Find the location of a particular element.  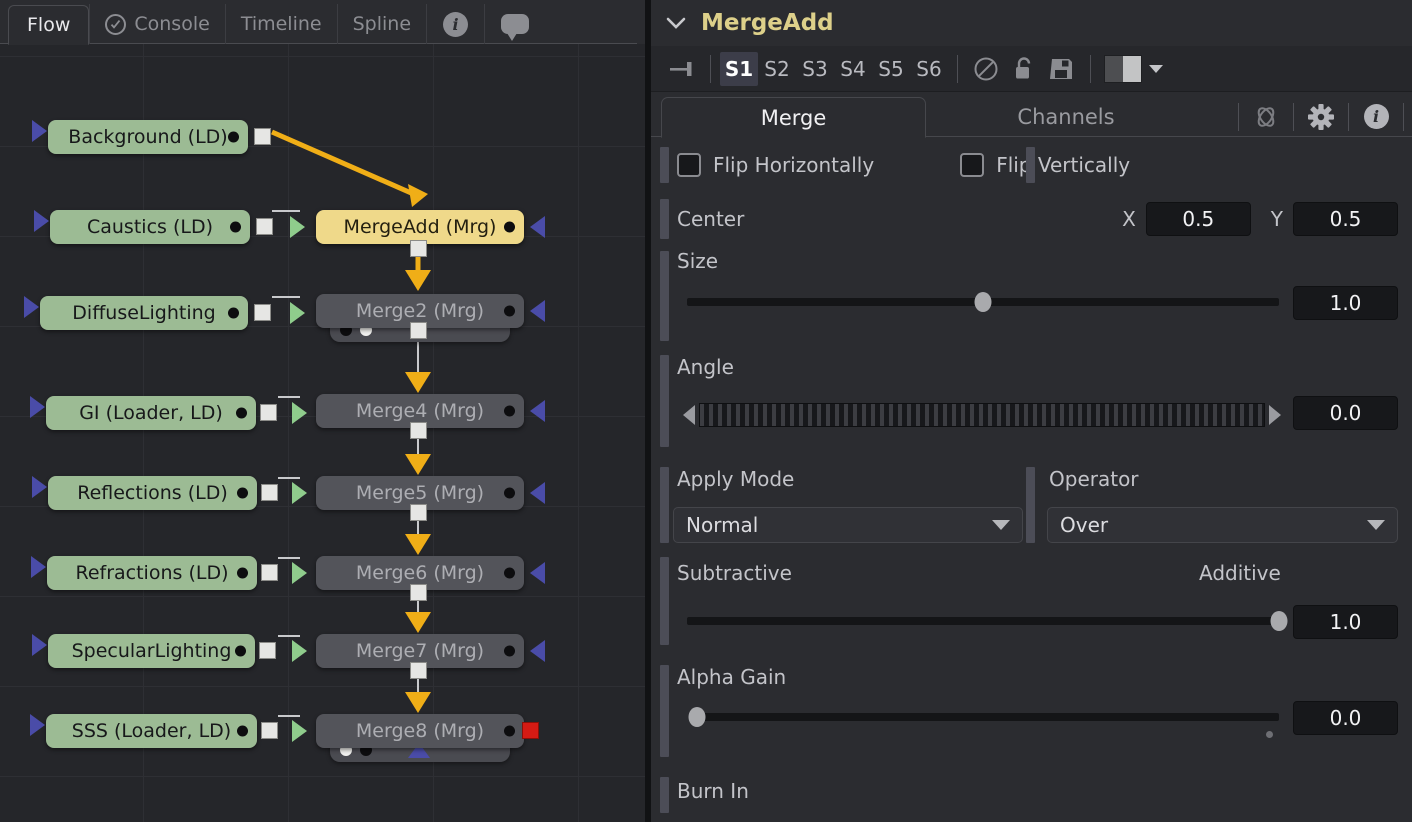

tab-comment is located at coordinates (514, 24).